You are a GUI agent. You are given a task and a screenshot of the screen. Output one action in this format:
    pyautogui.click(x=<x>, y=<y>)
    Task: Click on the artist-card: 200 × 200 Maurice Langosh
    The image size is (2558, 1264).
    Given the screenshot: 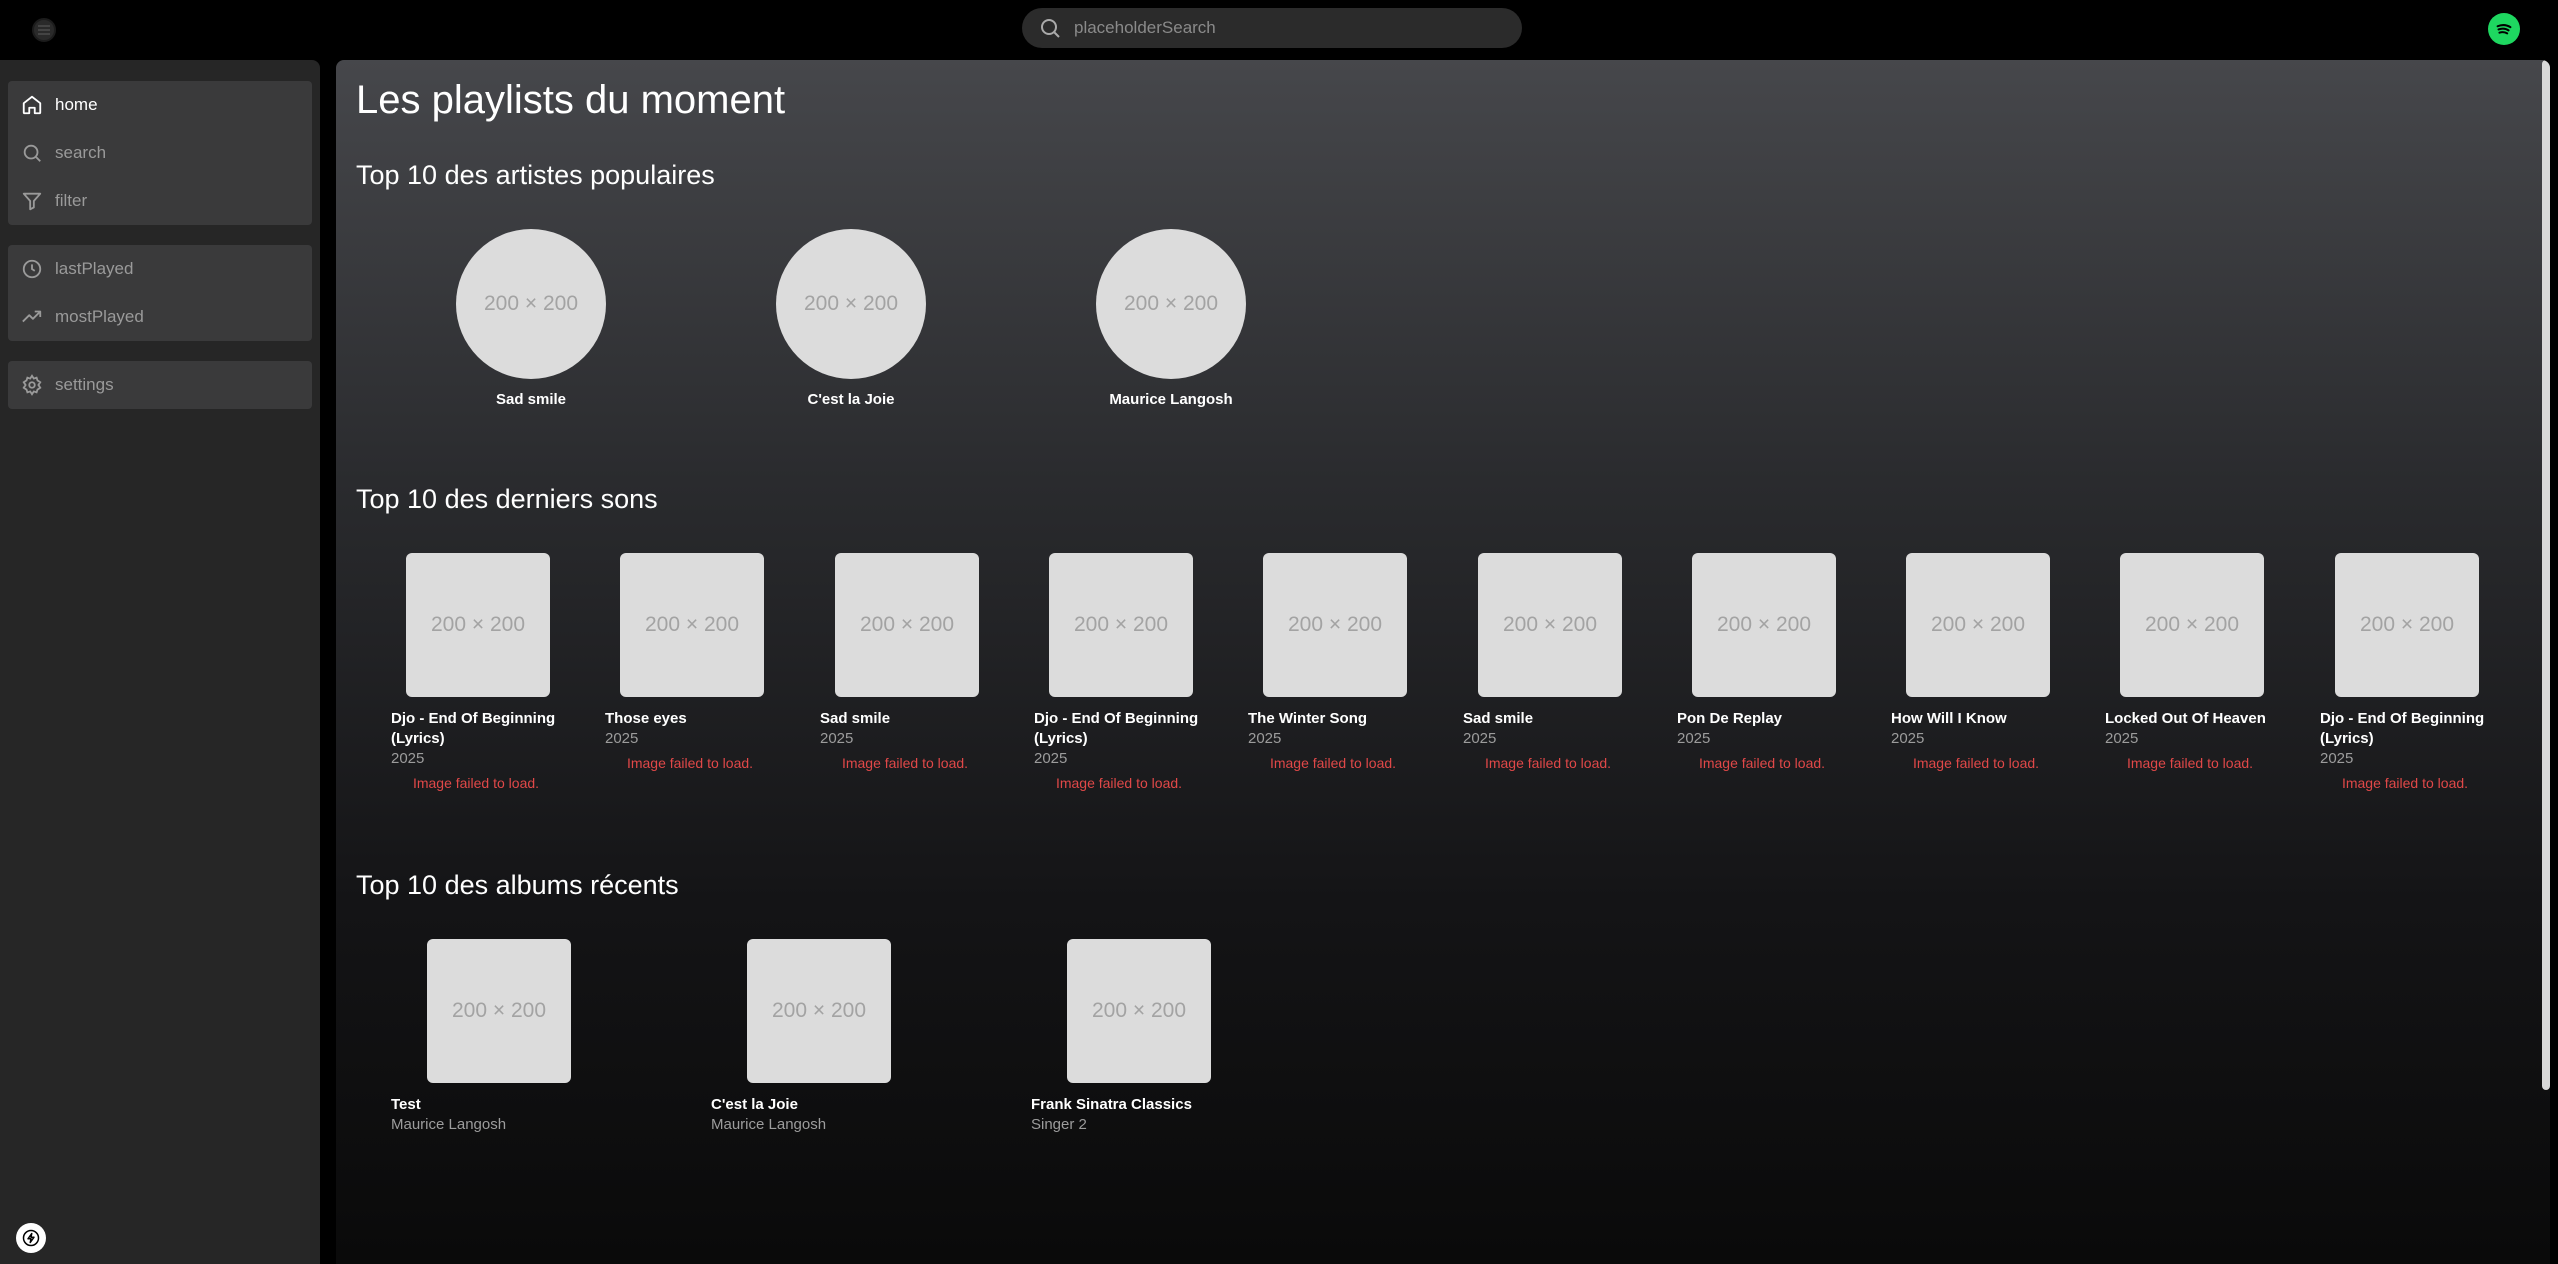 What is the action you would take?
    pyautogui.click(x=1171, y=318)
    